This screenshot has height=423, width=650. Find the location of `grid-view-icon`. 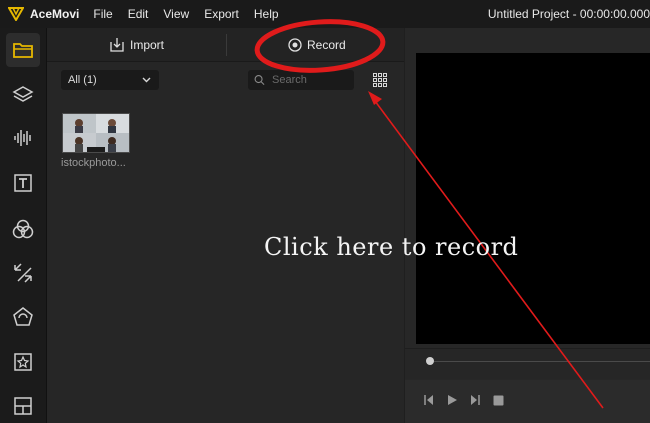

grid-view-icon is located at coordinates (380, 80).